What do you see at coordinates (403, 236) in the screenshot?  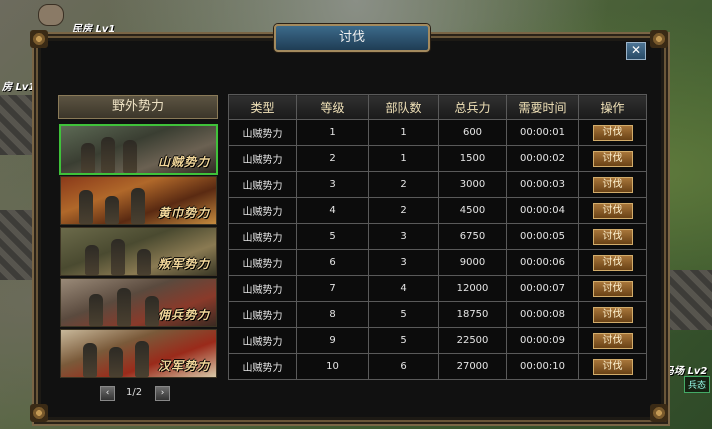 I see `cell-units: 3` at bounding box center [403, 236].